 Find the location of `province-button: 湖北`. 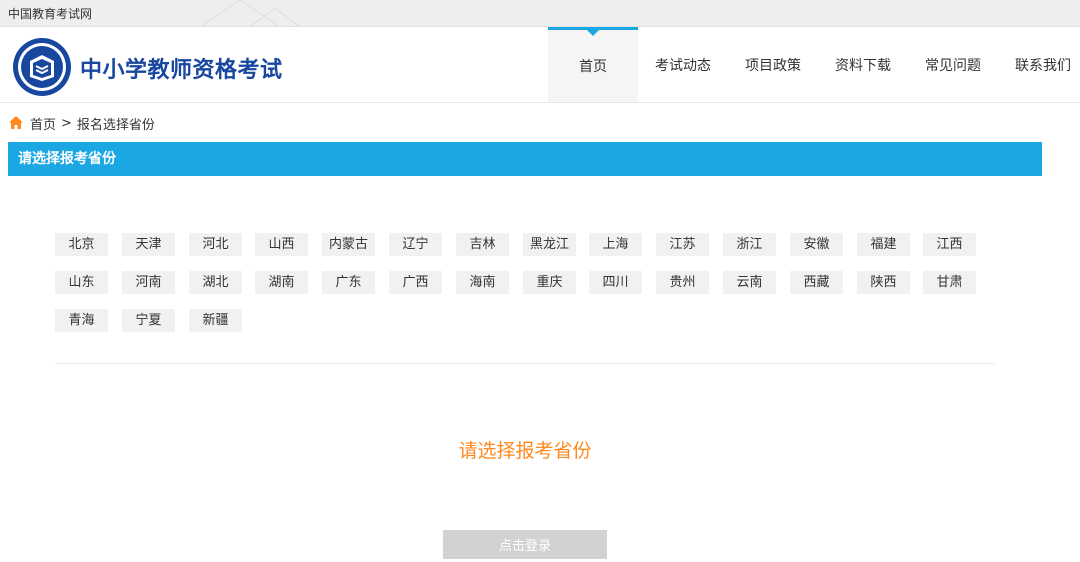

province-button: 湖北 is located at coordinates (215, 282).